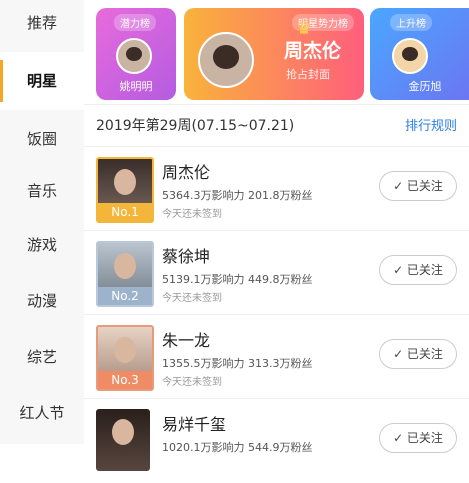 The width and height of the screenshot is (469, 483). I want to click on star-name: 周杰伦, so click(186, 172).